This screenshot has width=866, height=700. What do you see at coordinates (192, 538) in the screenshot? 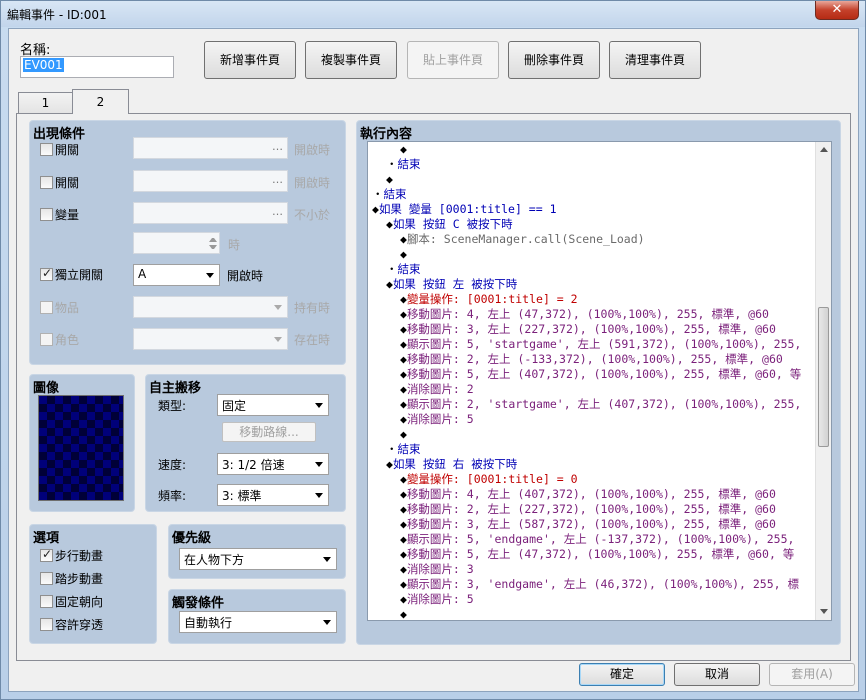
I see `priority-title: 優先級` at bounding box center [192, 538].